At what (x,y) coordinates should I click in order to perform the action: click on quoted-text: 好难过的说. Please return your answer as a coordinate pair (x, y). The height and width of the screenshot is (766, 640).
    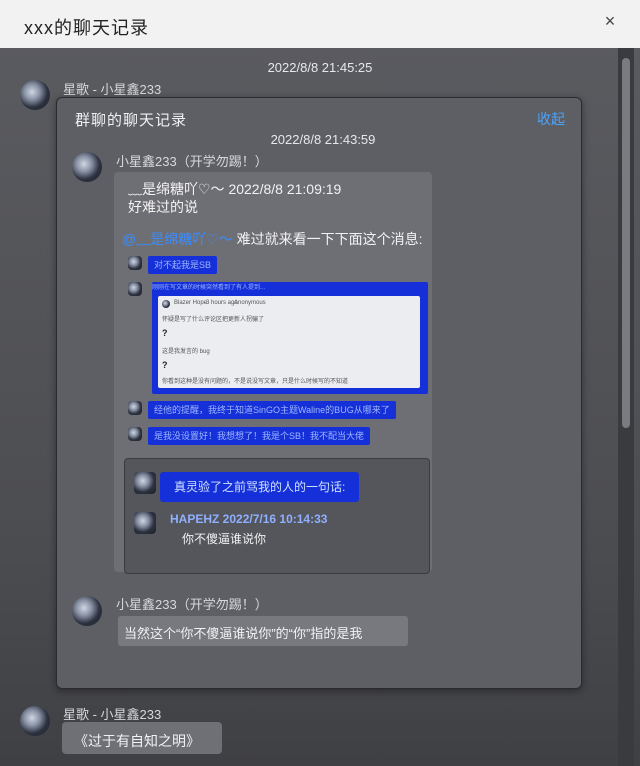
    Looking at the image, I should click on (163, 207).